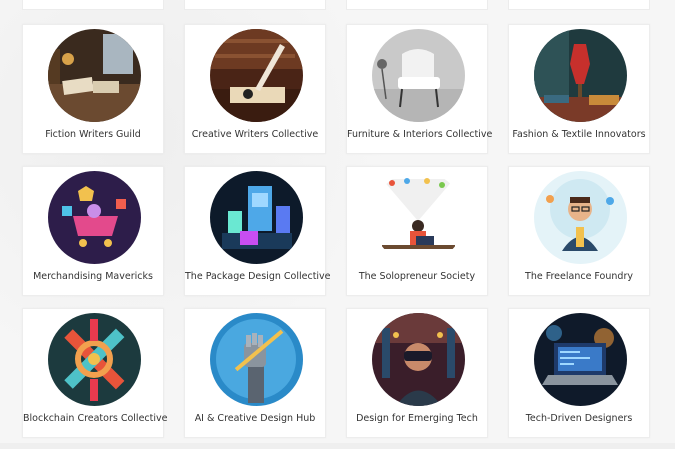 This screenshot has height=449, width=675. What do you see at coordinates (93, 276) in the screenshot?
I see `group-label: Merchandising Mavericks` at bounding box center [93, 276].